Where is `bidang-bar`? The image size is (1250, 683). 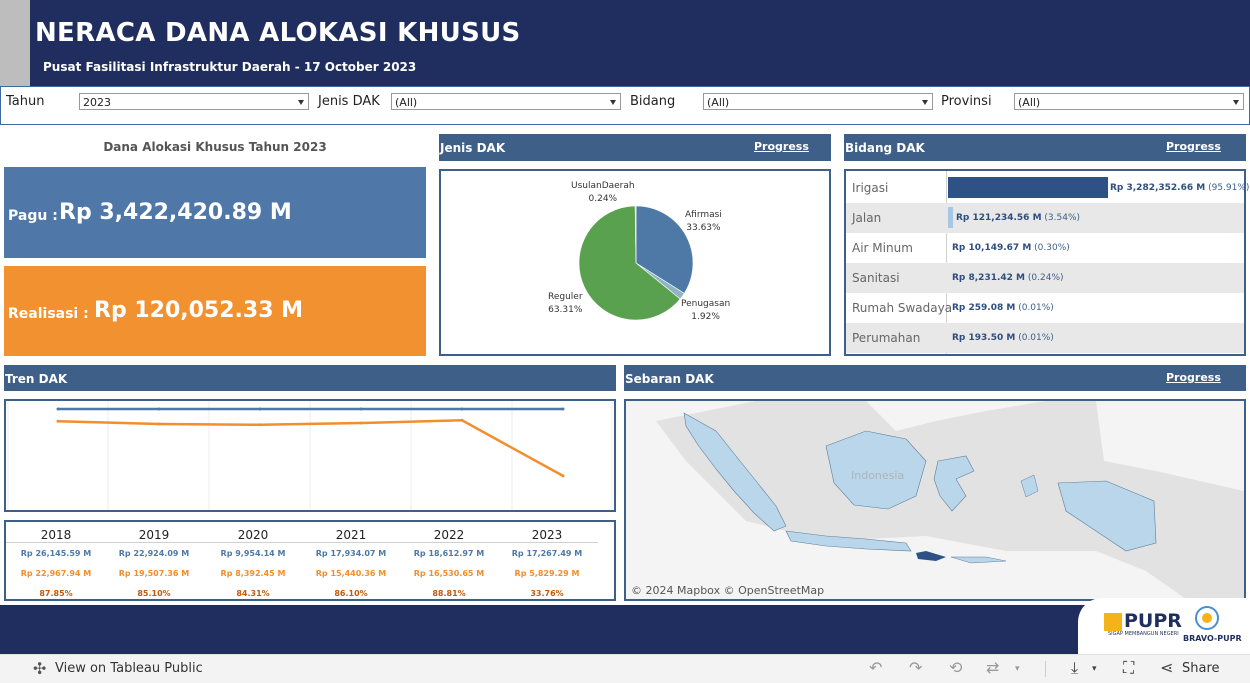 bidang-bar is located at coordinates (1028, 187).